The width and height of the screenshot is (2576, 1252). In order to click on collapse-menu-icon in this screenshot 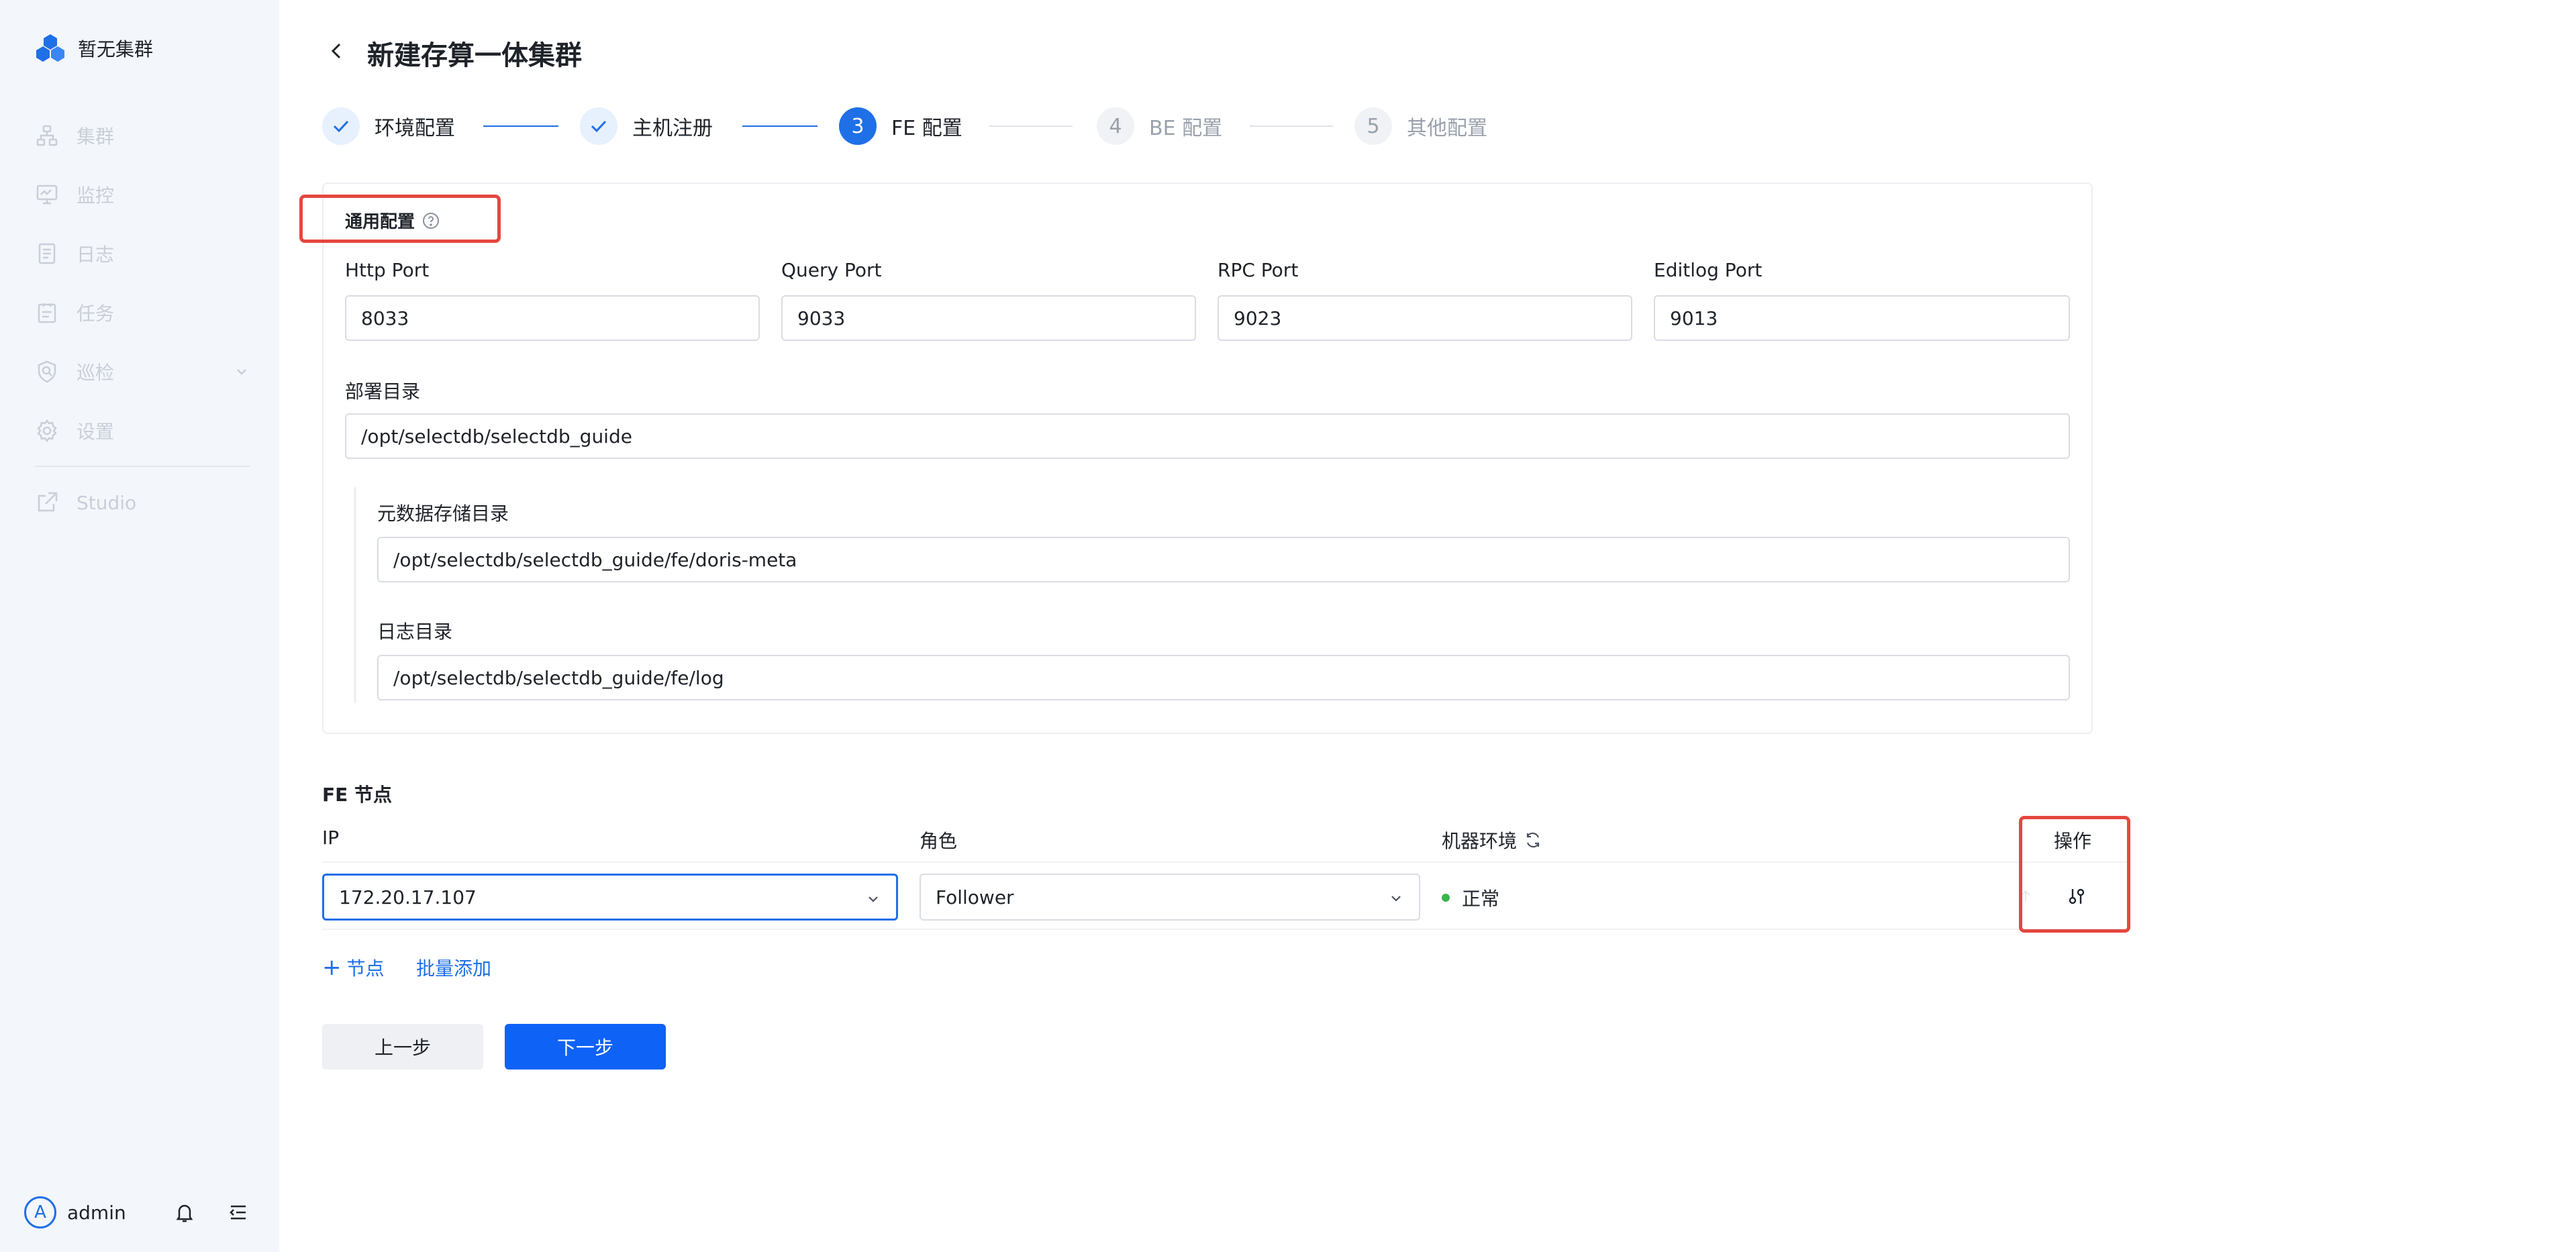, I will do `click(238, 1212)`.